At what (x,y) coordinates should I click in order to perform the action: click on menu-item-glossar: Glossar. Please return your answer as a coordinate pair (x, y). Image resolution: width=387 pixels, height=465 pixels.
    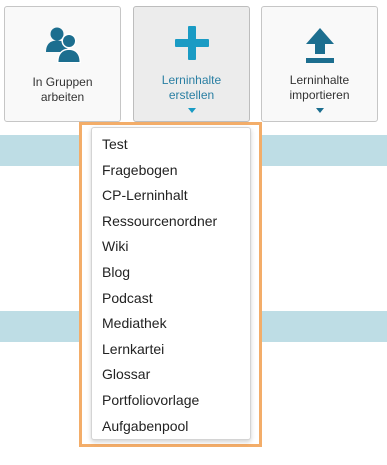
    Looking at the image, I should click on (171, 375).